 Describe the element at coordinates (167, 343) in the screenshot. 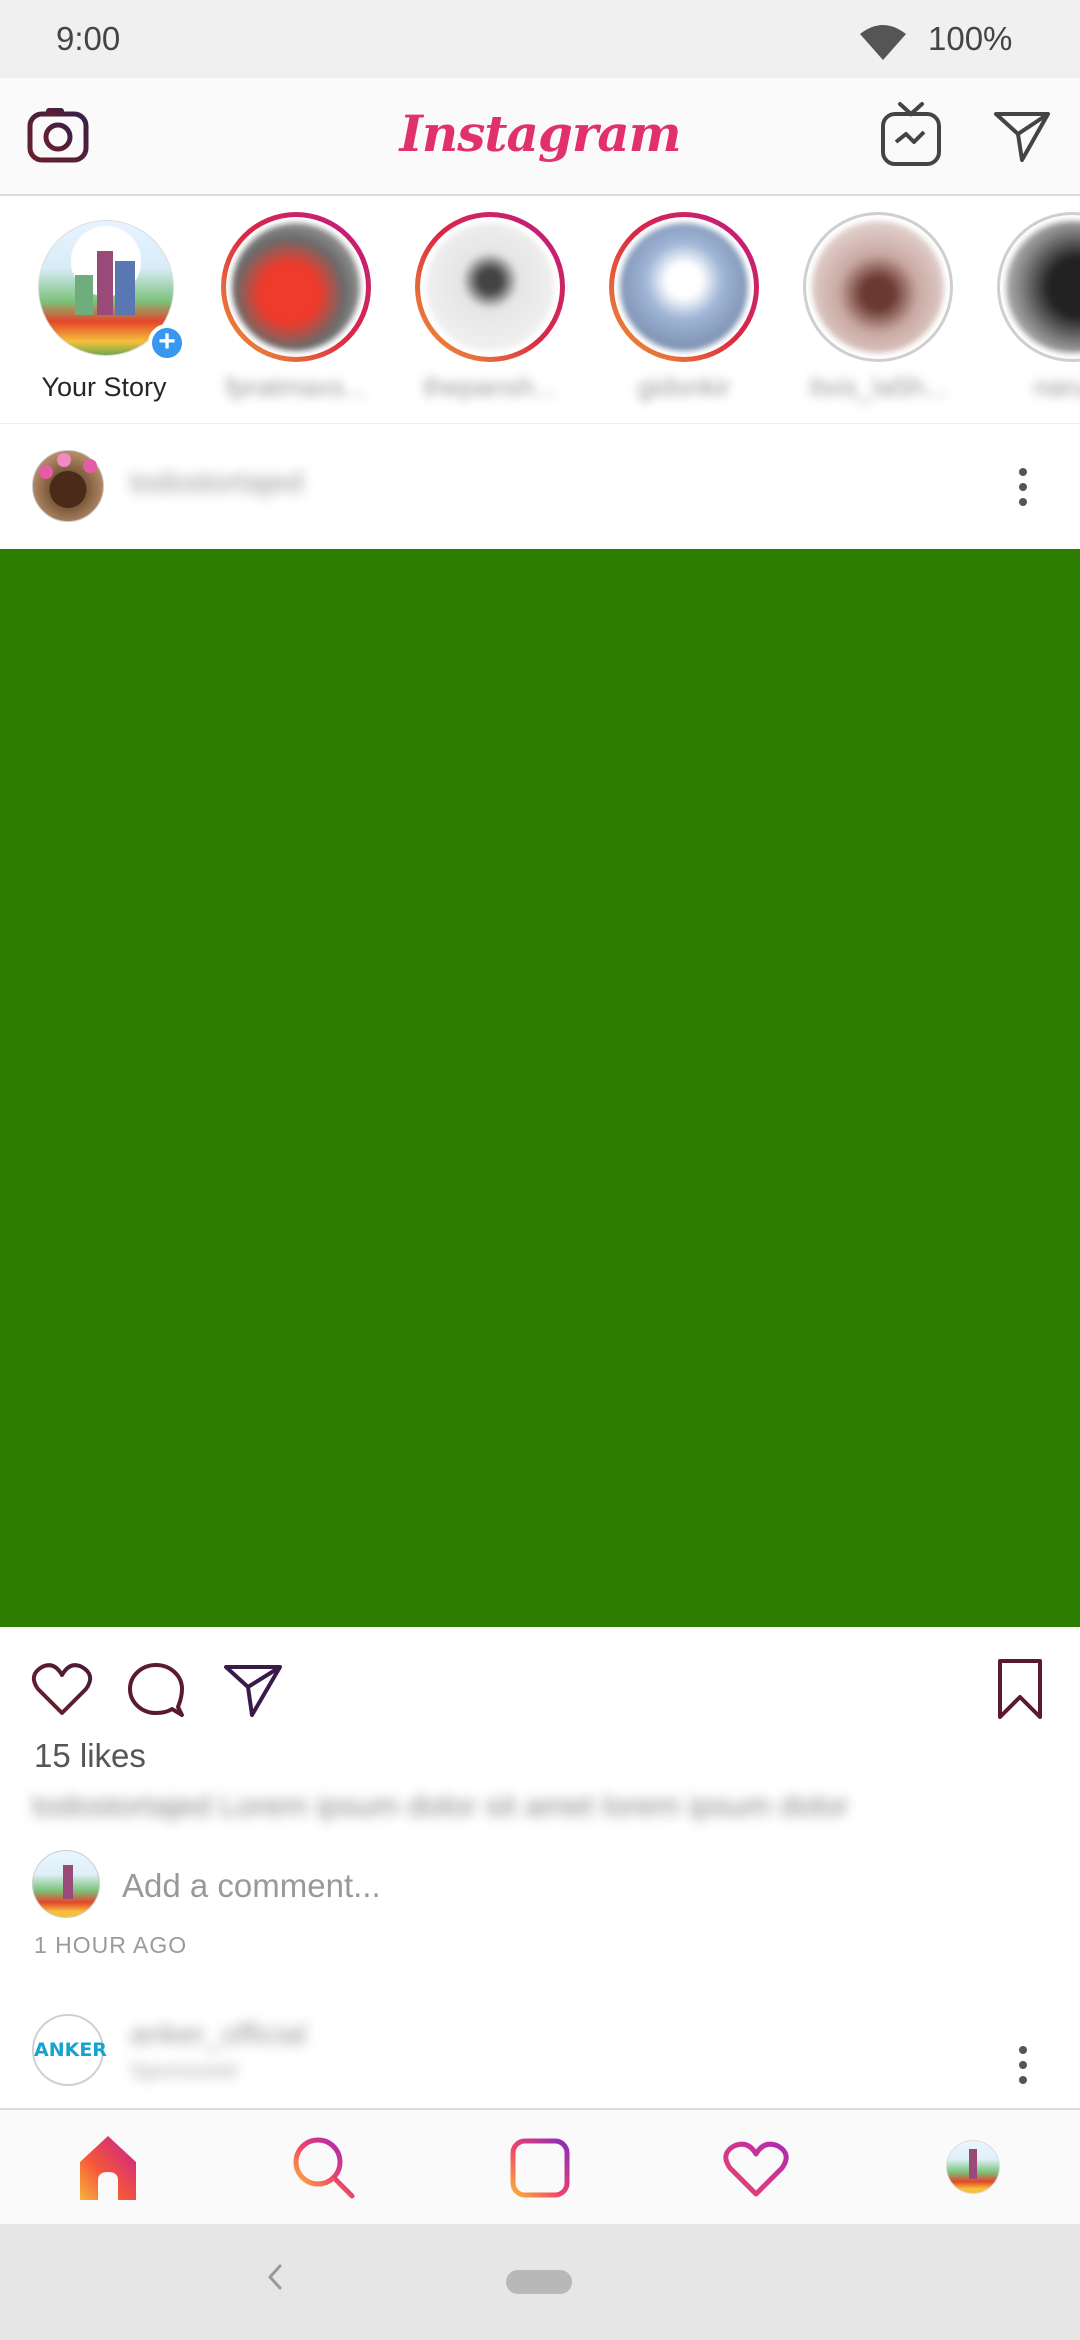

I see `add-story-plus-icon: +` at that location.